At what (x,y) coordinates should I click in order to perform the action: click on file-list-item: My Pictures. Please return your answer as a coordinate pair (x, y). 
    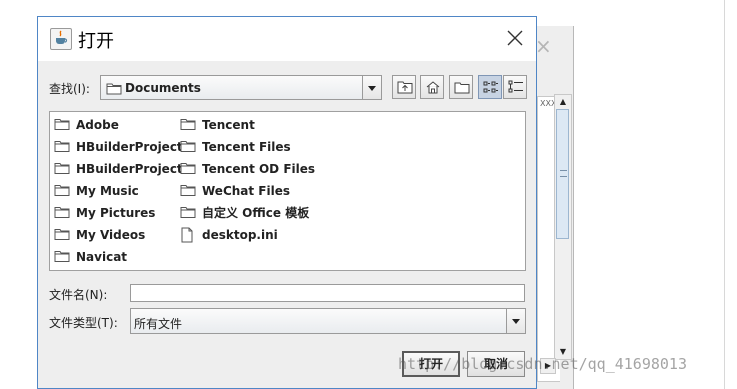
    Looking at the image, I should click on (122, 216).